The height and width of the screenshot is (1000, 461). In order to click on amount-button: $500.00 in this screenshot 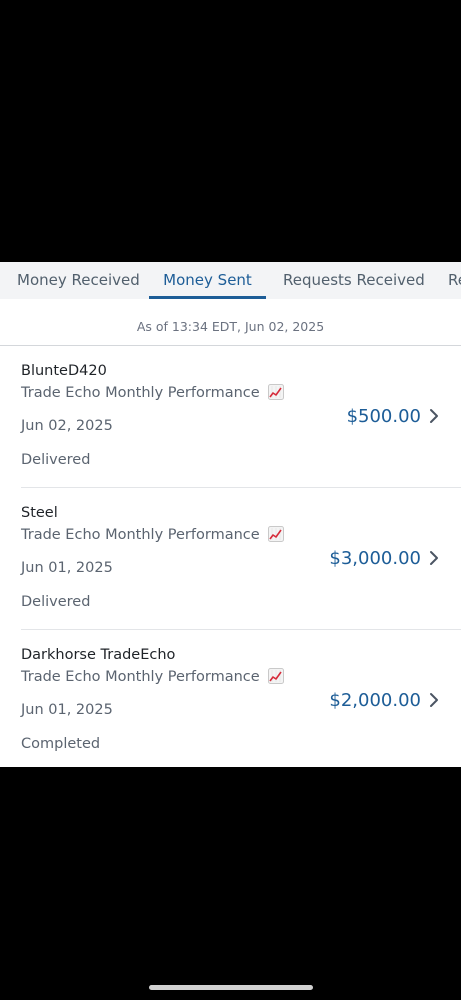, I will do `click(393, 416)`.